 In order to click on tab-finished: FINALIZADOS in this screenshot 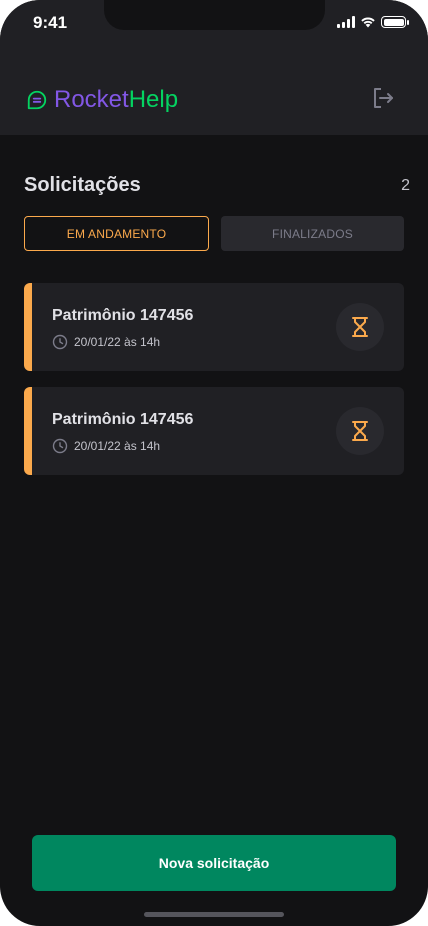, I will do `click(312, 233)`.